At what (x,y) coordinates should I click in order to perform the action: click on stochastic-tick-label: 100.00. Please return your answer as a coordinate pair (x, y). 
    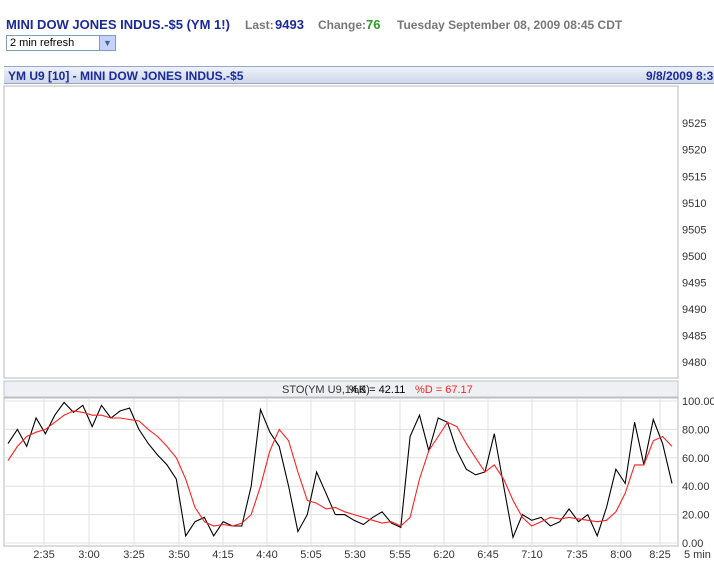
    Looking at the image, I should click on (698, 402).